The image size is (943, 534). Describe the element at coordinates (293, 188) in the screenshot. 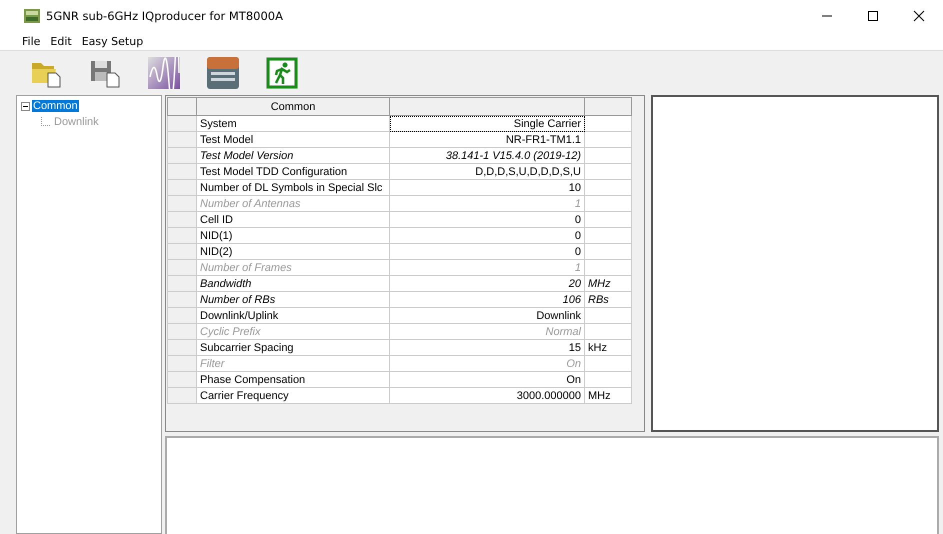

I see `property-label: Number of DL Symbols in Special Slc` at that location.